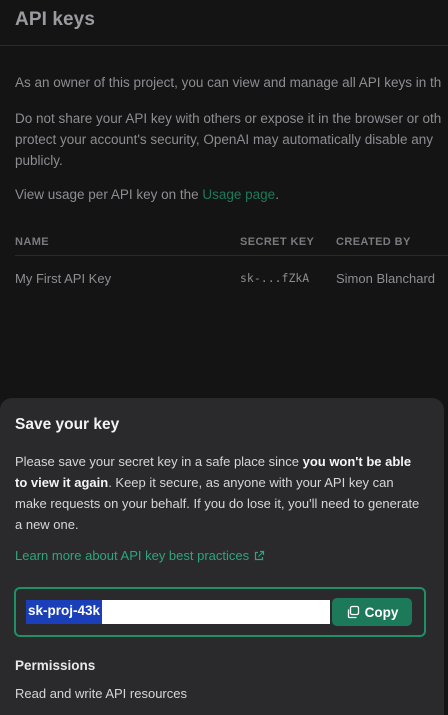 The image size is (448, 715). Describe the element at coordinates (238, 194) in the screenshot. I see `usage-page-link: Usage page` at that location.